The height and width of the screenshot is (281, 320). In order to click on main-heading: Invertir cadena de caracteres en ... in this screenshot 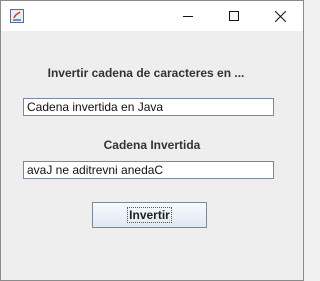, I will do `click(146, 73)`.